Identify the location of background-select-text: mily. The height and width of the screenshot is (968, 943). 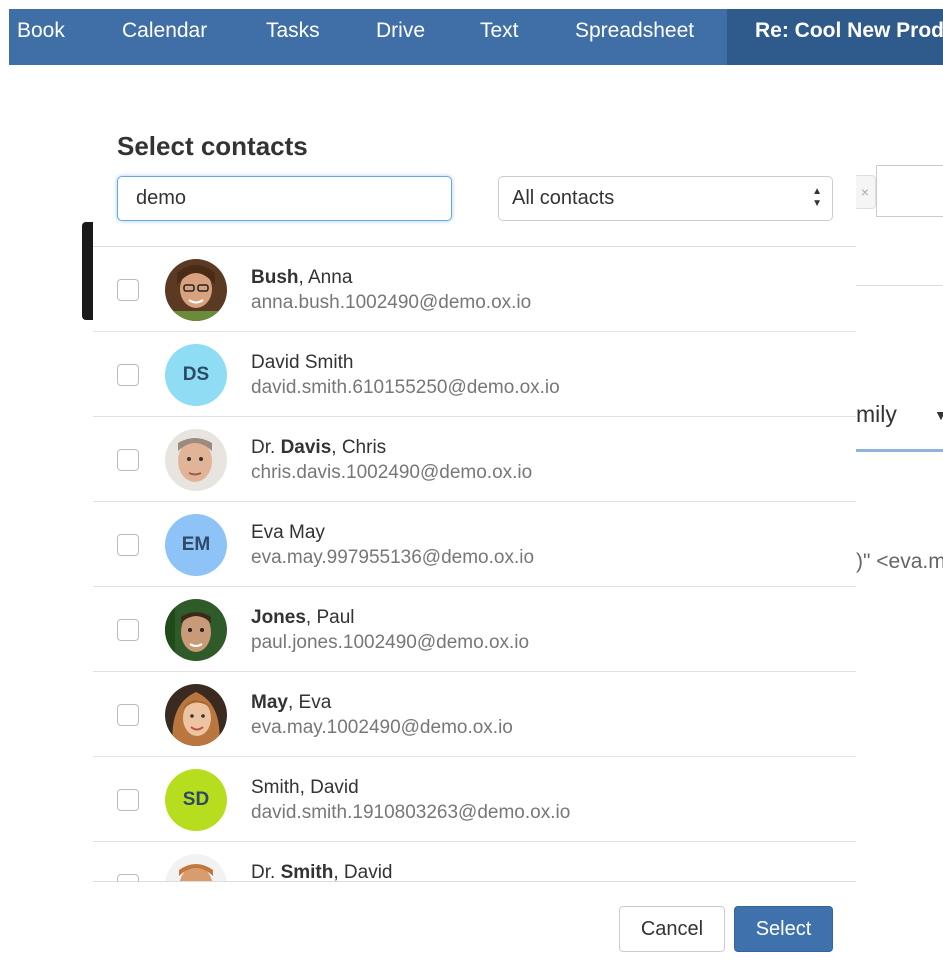
(876, 414).